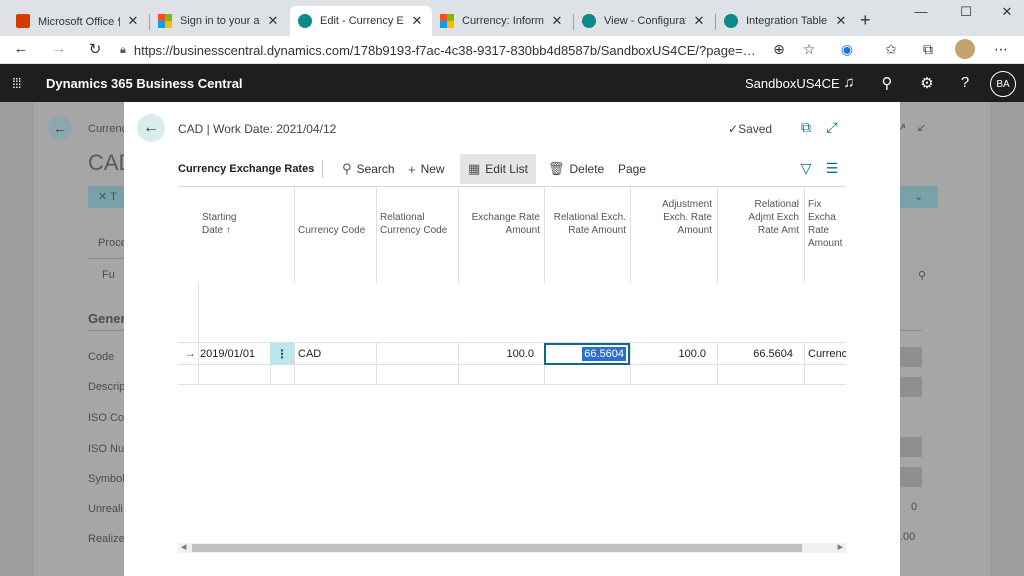  Describe the element at coordinates (673, 217) in the screenshot. I see `column-header-adjustment-exch-rate-amount: Adjustment Exch. Rate Amount` at that location.